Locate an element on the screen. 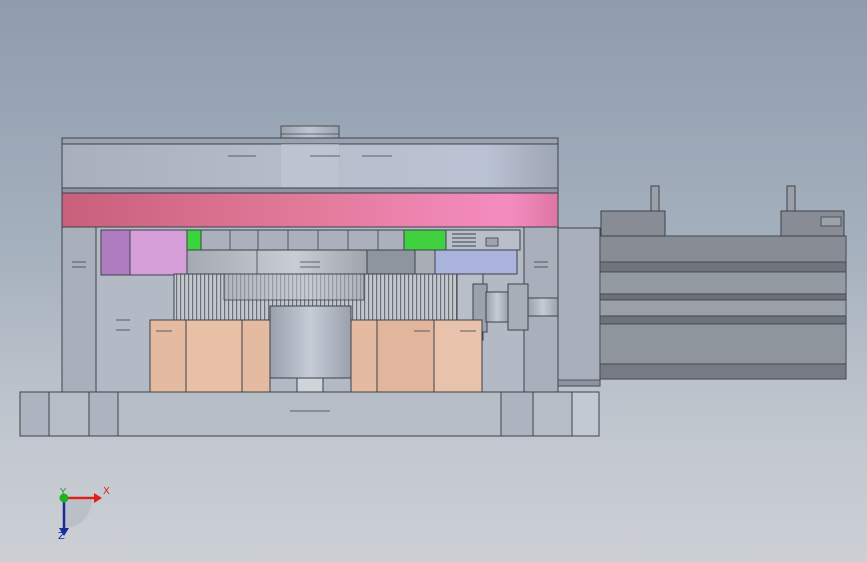 The height and width of the screenshot is (562, 867). rotary-table-plate is located at coordinates (310, 165).